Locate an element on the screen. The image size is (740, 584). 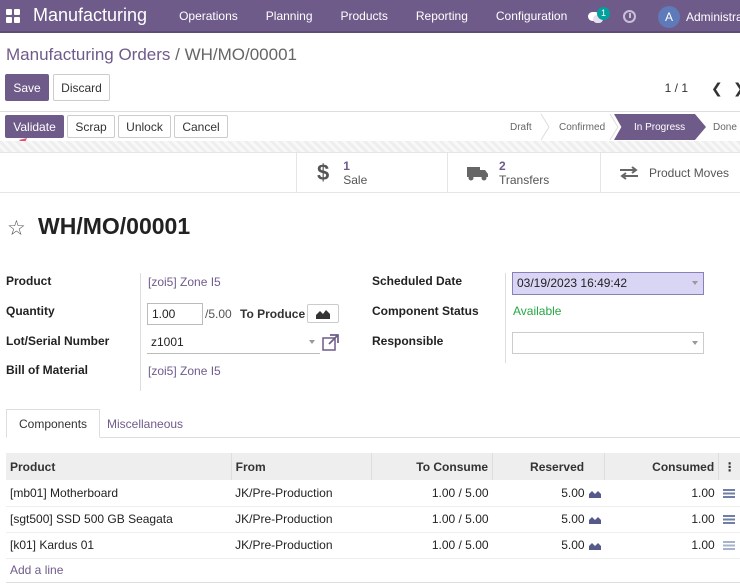
product-moves-smart-button: Product Moves is located at coordinates (670, 173).